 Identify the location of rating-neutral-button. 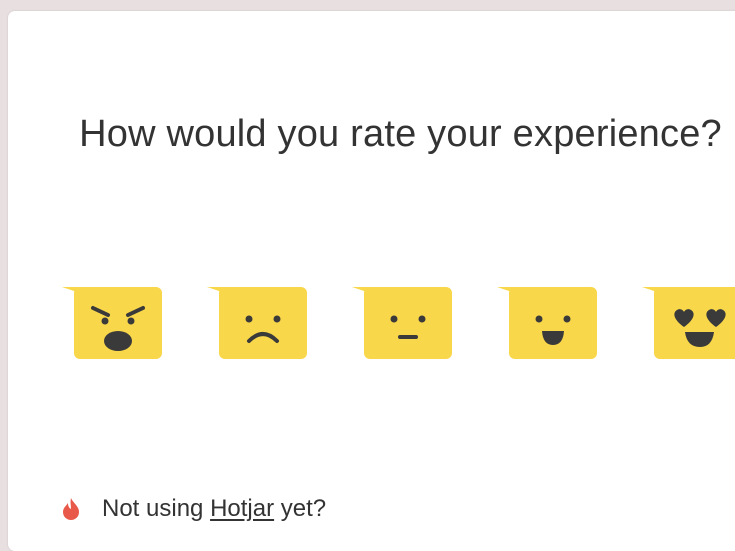
(410, 330).